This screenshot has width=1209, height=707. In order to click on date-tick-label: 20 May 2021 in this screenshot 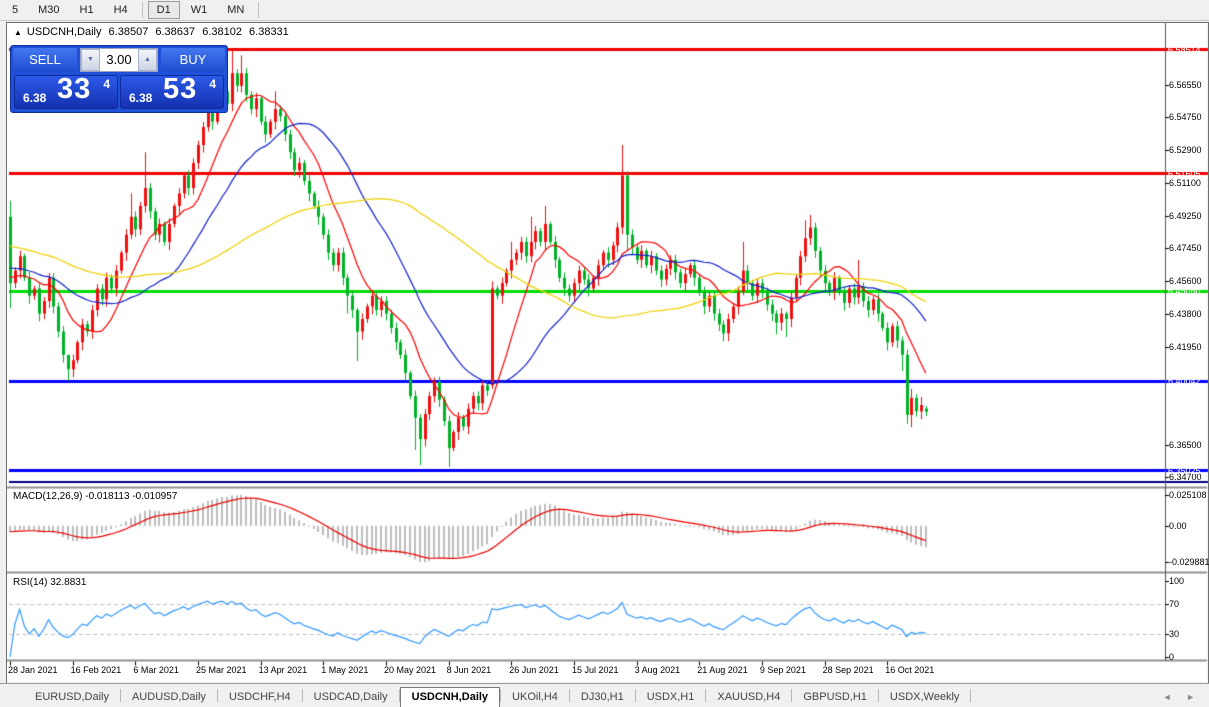, I will do `click(409, 670)`.